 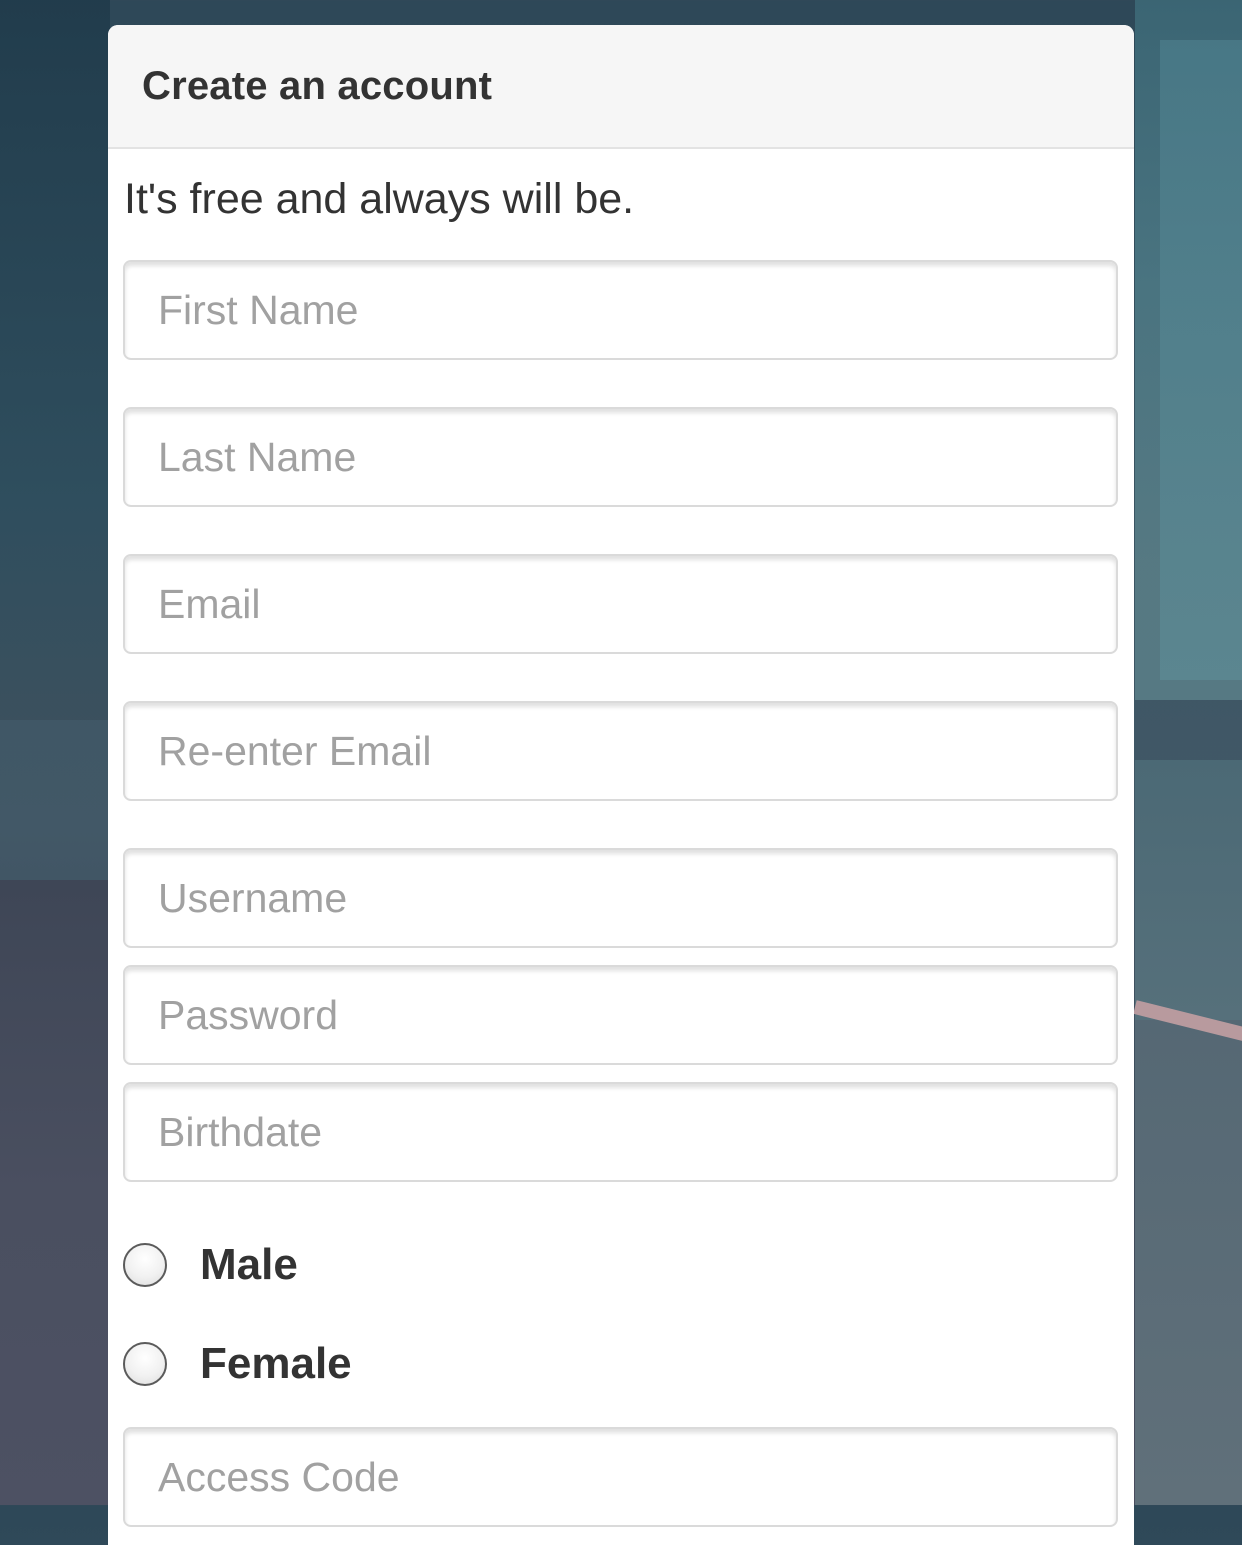 What do you see at coordinates (145, 1364) in the screenshot?
I see `female-radio-button` at bounding box center [145, 1364].